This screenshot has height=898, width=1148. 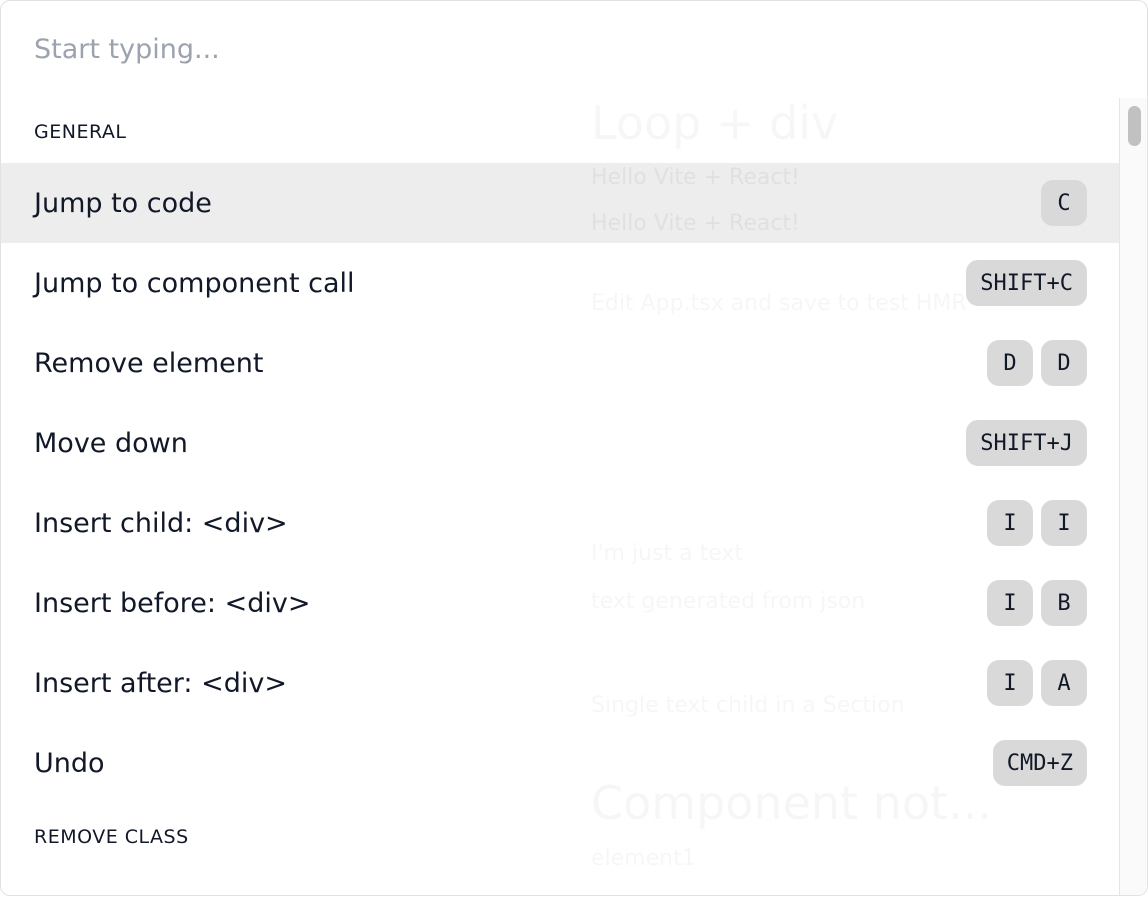 I want to click on command-search-input, so click(x=574, y=49).